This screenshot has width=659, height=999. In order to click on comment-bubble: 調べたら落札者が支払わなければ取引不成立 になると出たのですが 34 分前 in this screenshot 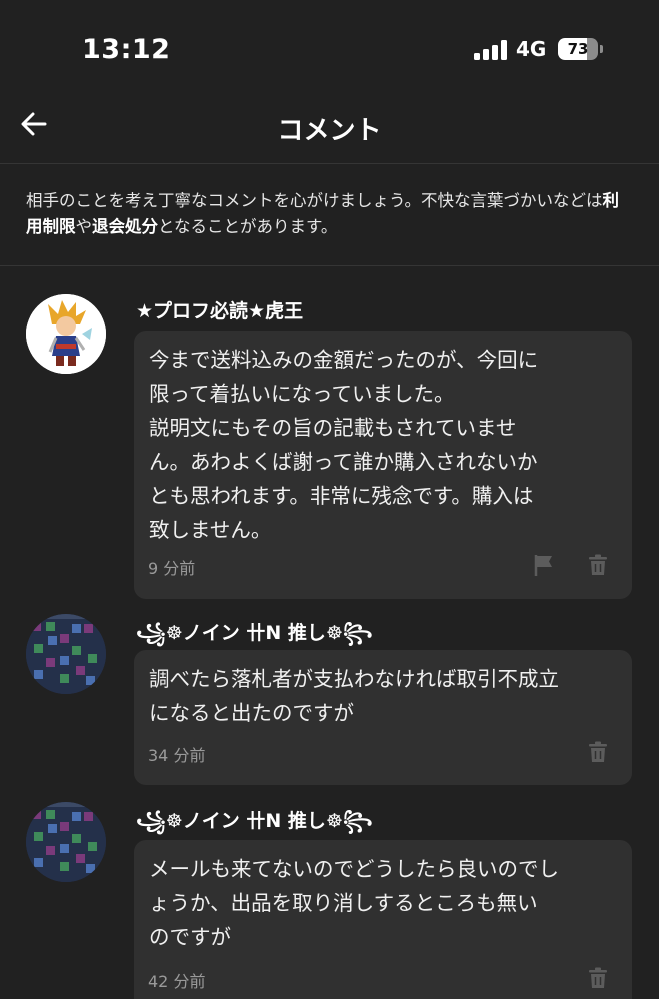, I will do `click(383, 717)`.